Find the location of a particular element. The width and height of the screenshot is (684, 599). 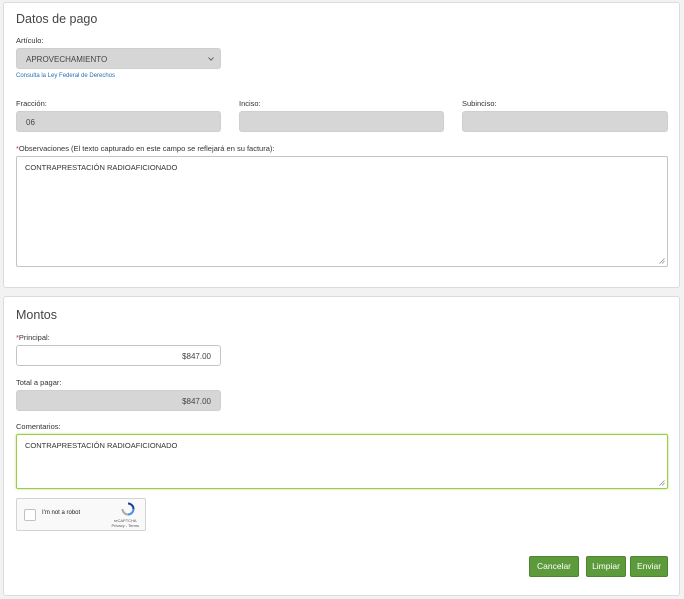

subinciso-field is located at coordinates (565, 121).